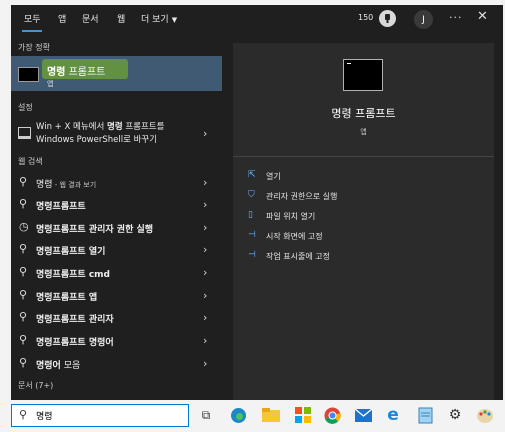 This screenshot has height=432, width=505. I want to click on search-value: 명령, so click(44, 417).